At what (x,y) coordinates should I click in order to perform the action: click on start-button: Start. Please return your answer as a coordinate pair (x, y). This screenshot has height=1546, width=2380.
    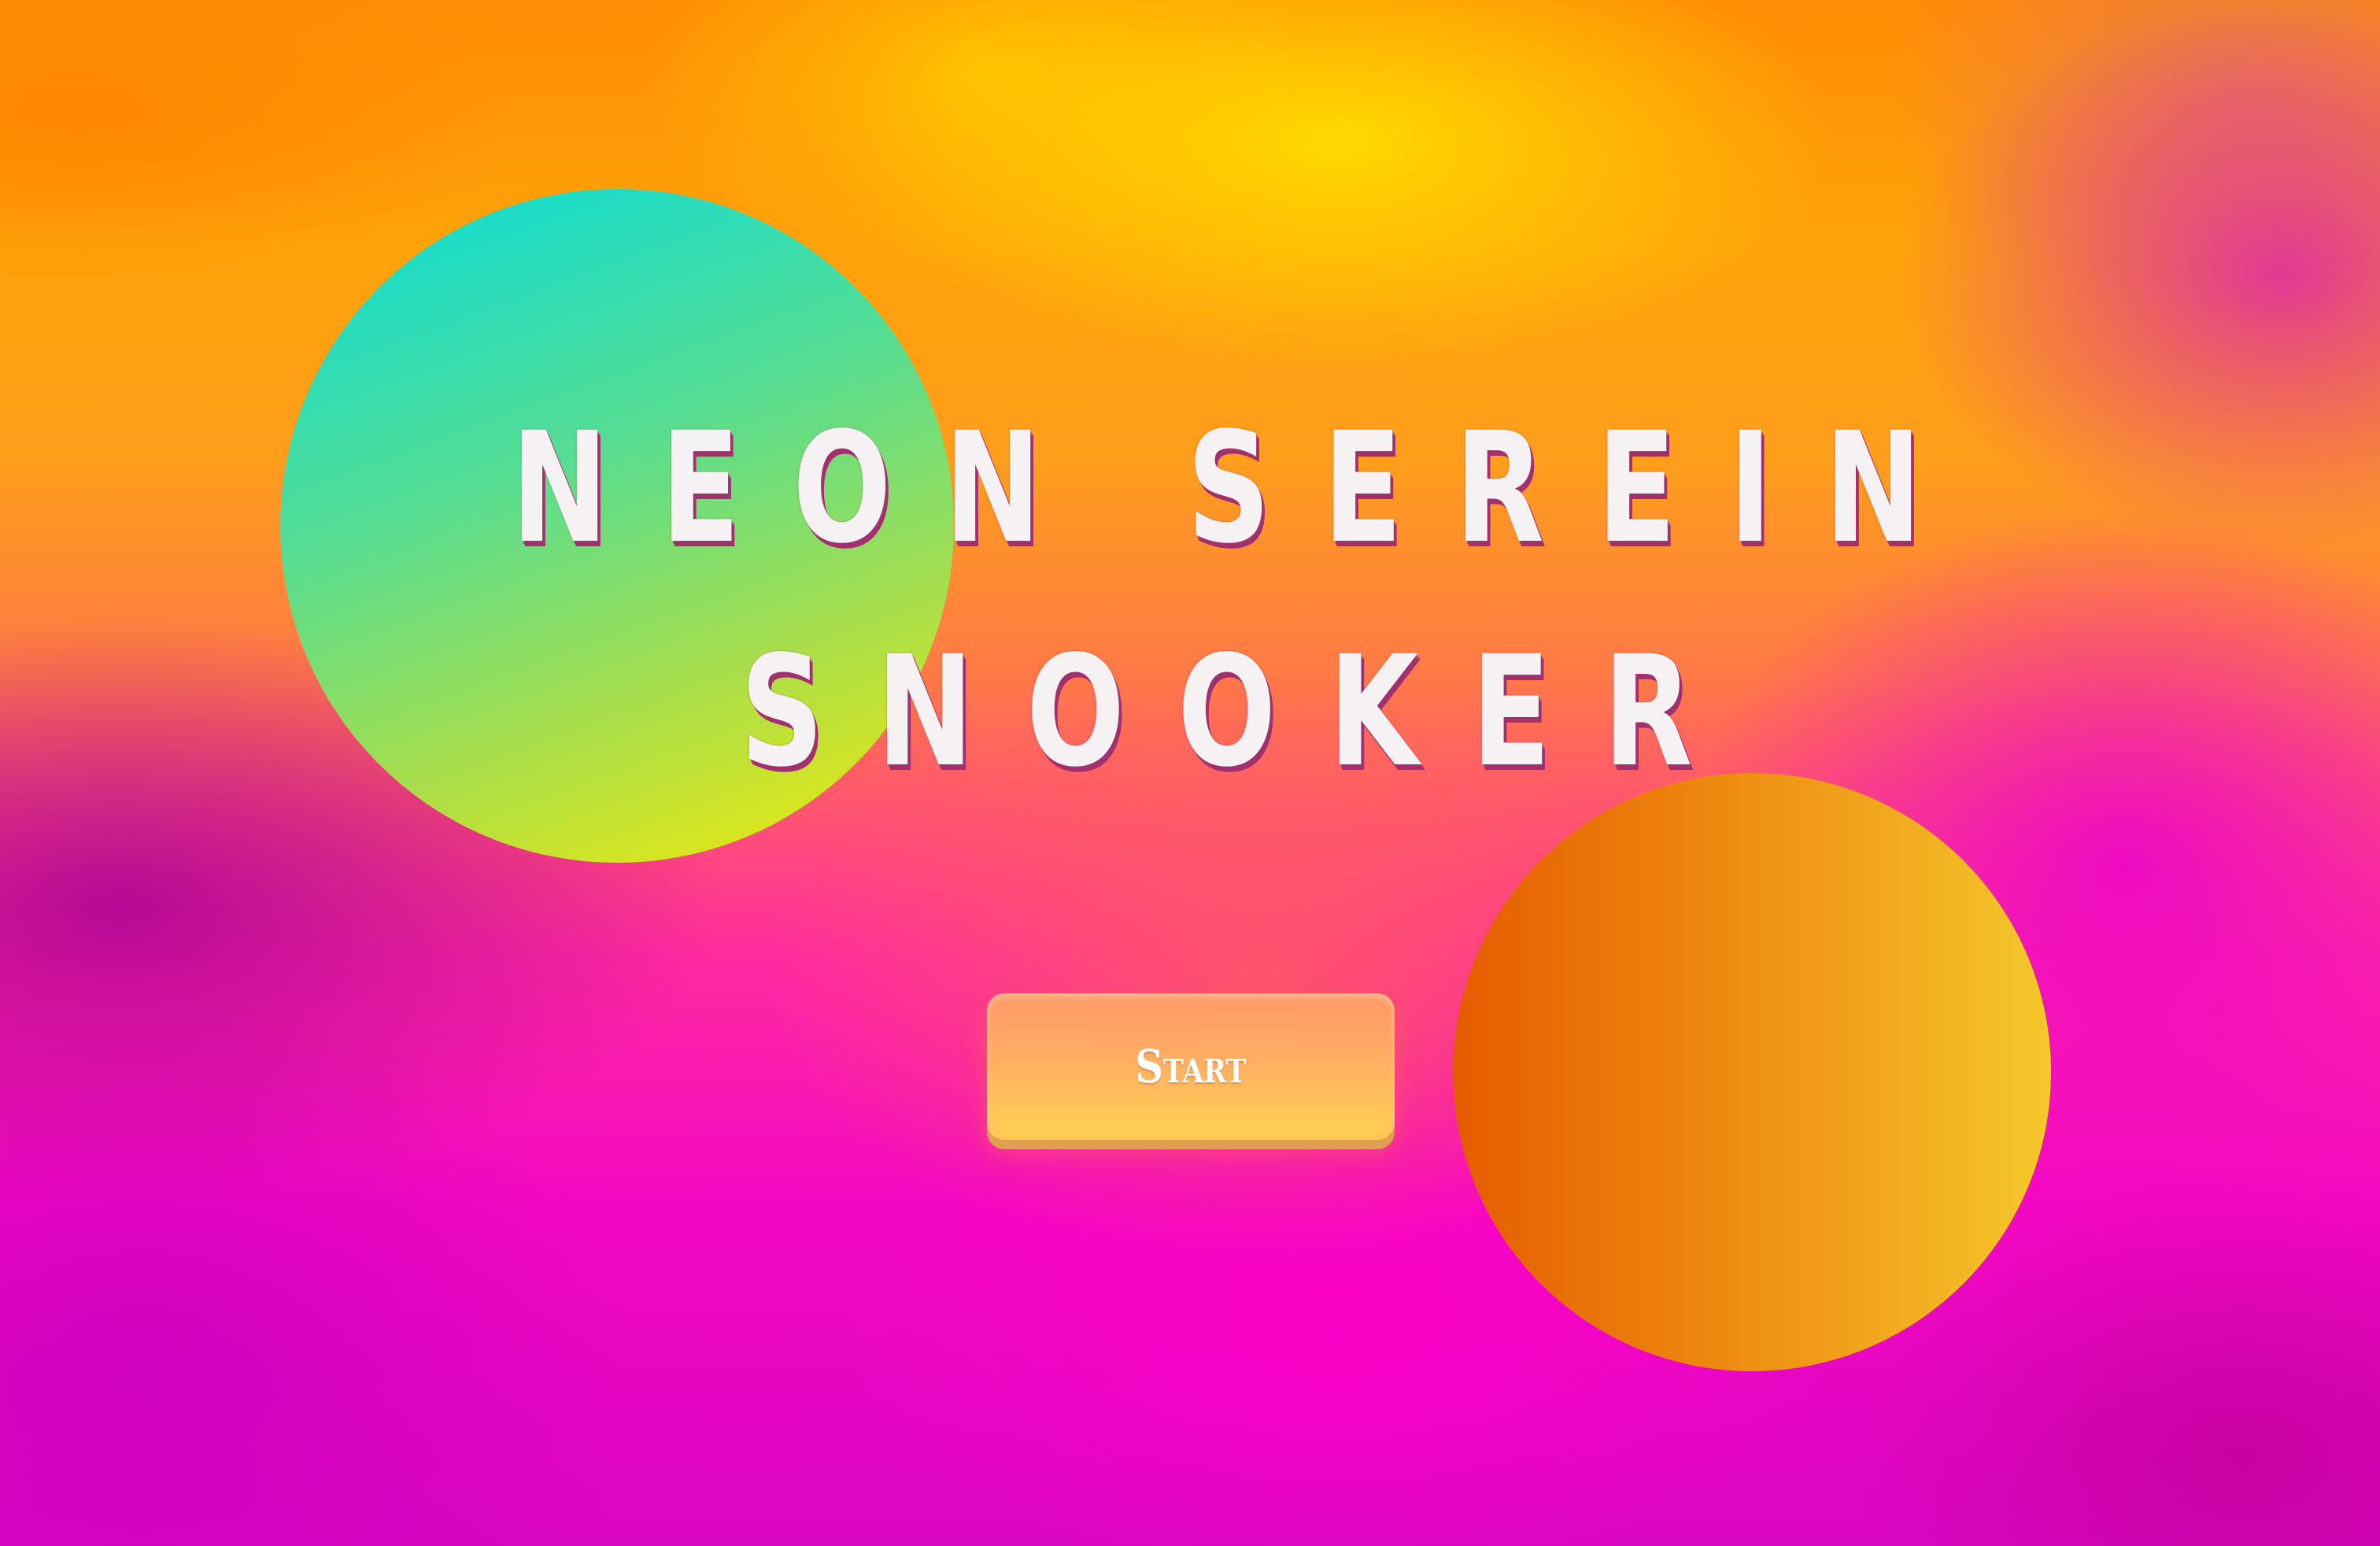
    Looking at the image, I should click on (1191, 1066).